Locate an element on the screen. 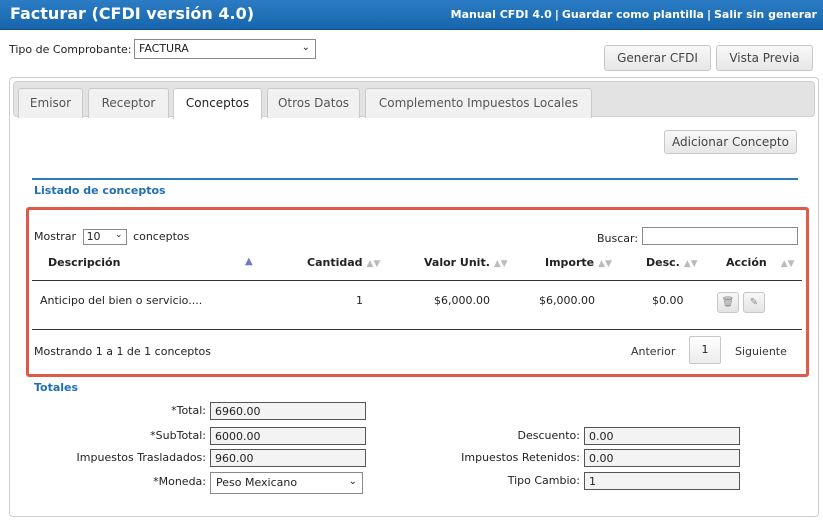 The image size is (823, 522). search-input is located at coordinates (720, 236).